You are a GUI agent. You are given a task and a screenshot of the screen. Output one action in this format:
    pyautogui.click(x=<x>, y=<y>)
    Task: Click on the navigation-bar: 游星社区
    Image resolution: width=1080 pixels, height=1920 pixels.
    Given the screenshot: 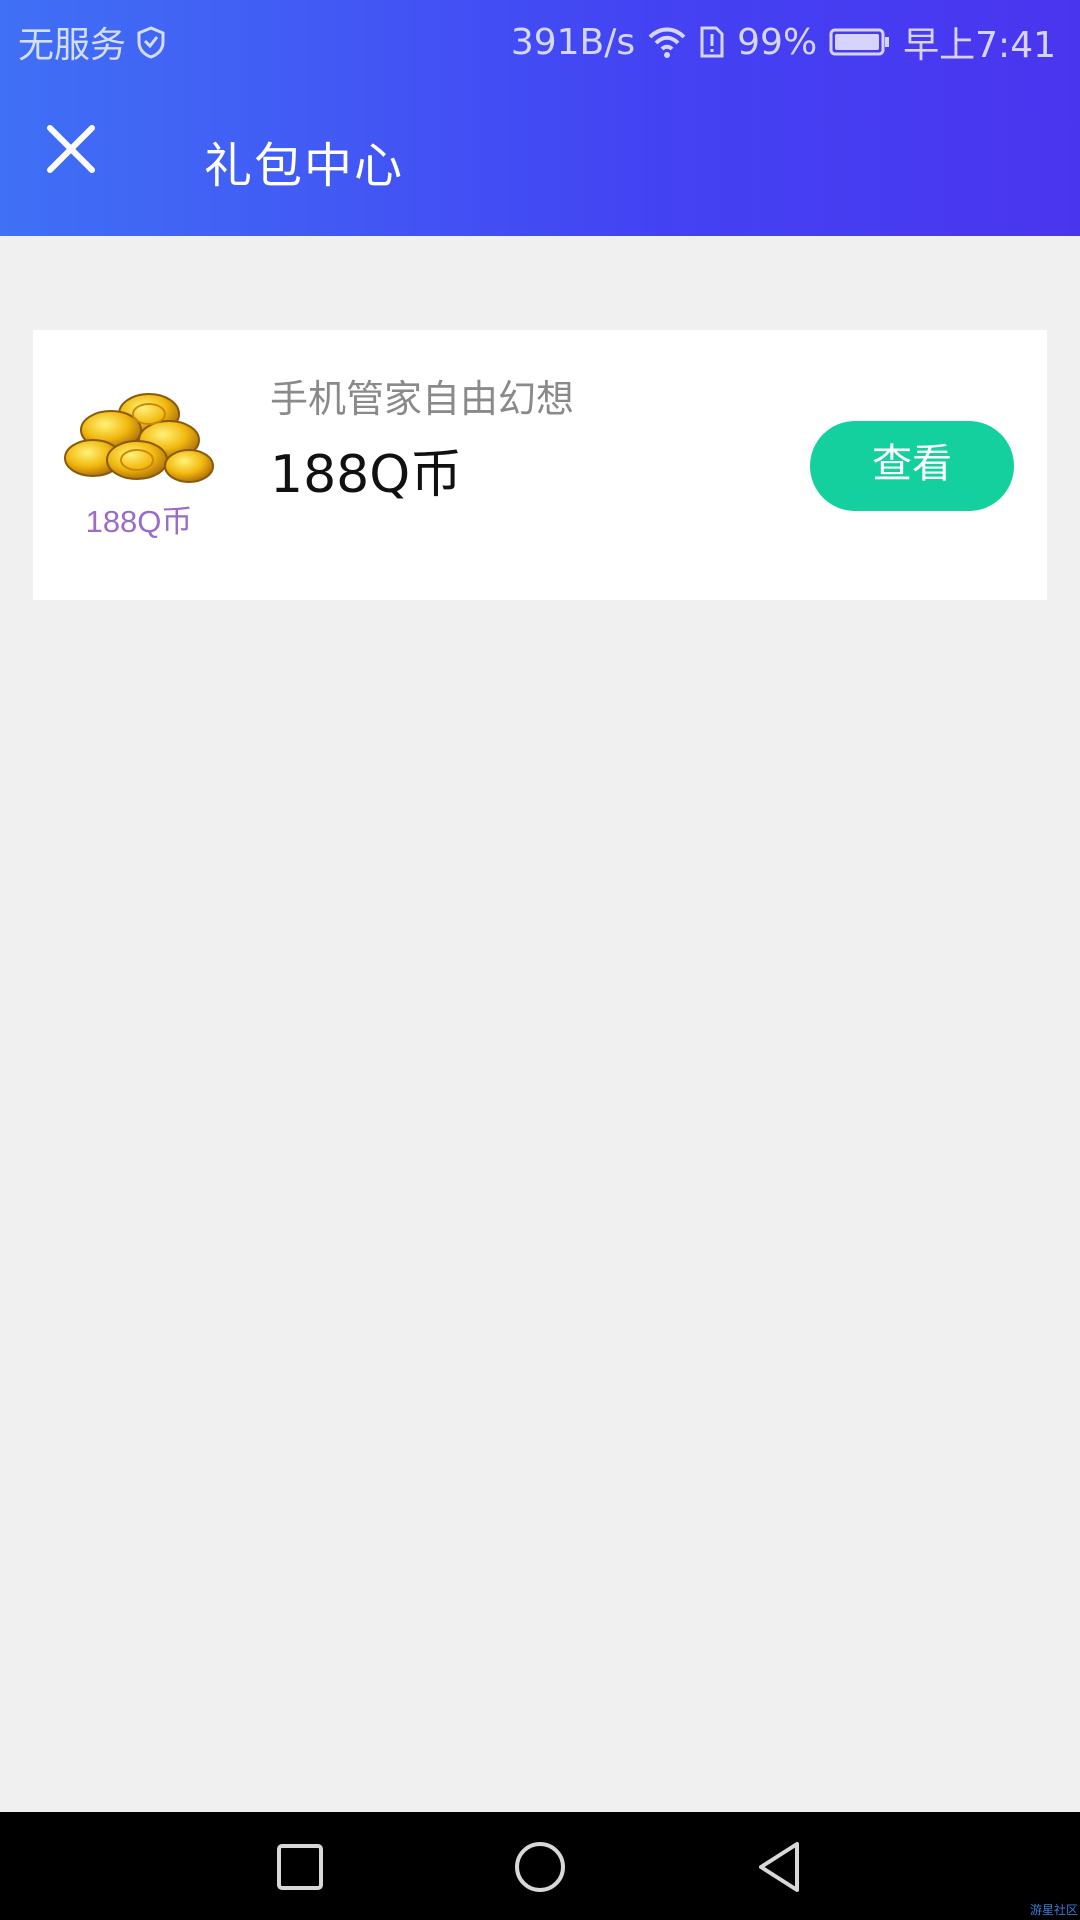 What is the action you would take?
    pyautogui.click(x=540, y=1866)
    